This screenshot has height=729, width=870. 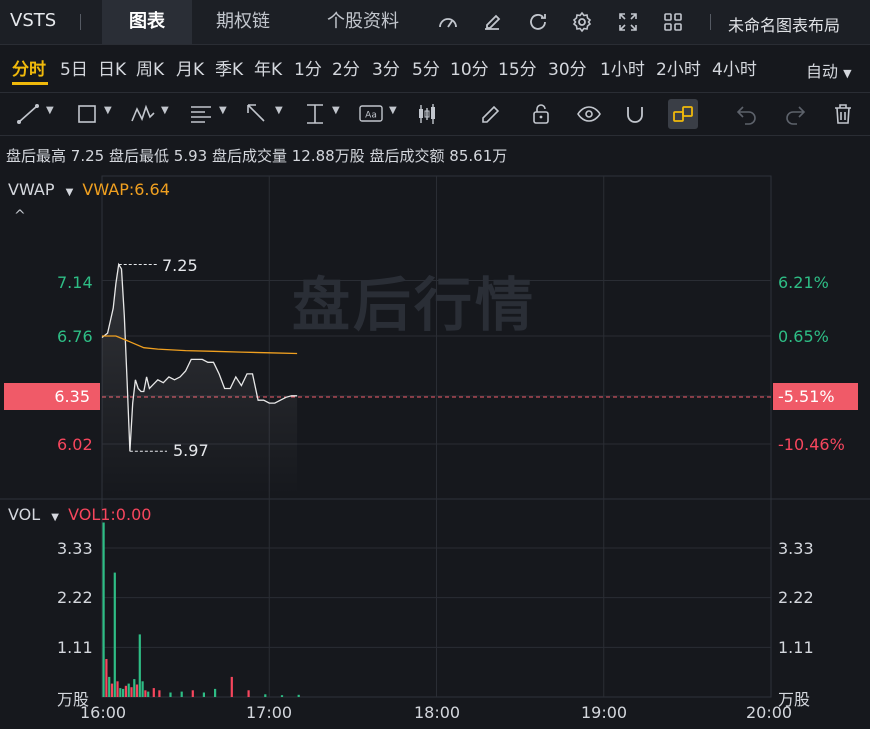 I want to click on vol-y-right-tick: 2.22, so click(x=796, y=597).